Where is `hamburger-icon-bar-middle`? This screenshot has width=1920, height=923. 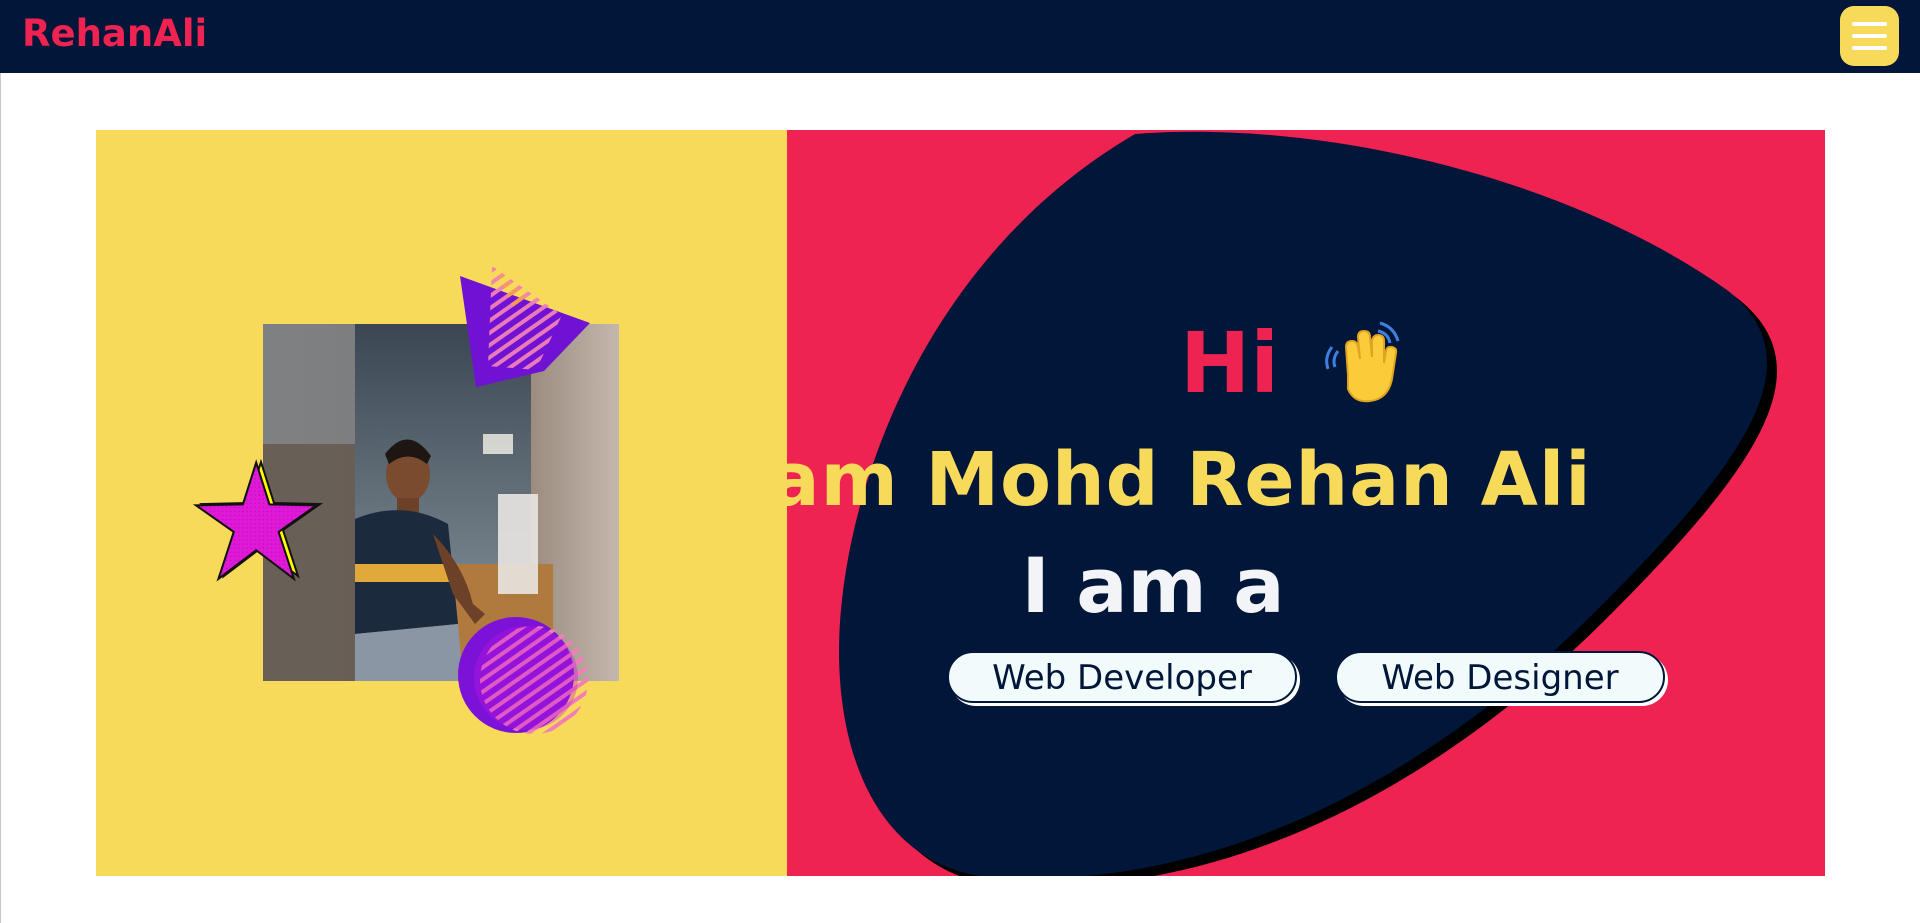
hamburger-icon-bar-middle is located at coordinates (1869, 36).